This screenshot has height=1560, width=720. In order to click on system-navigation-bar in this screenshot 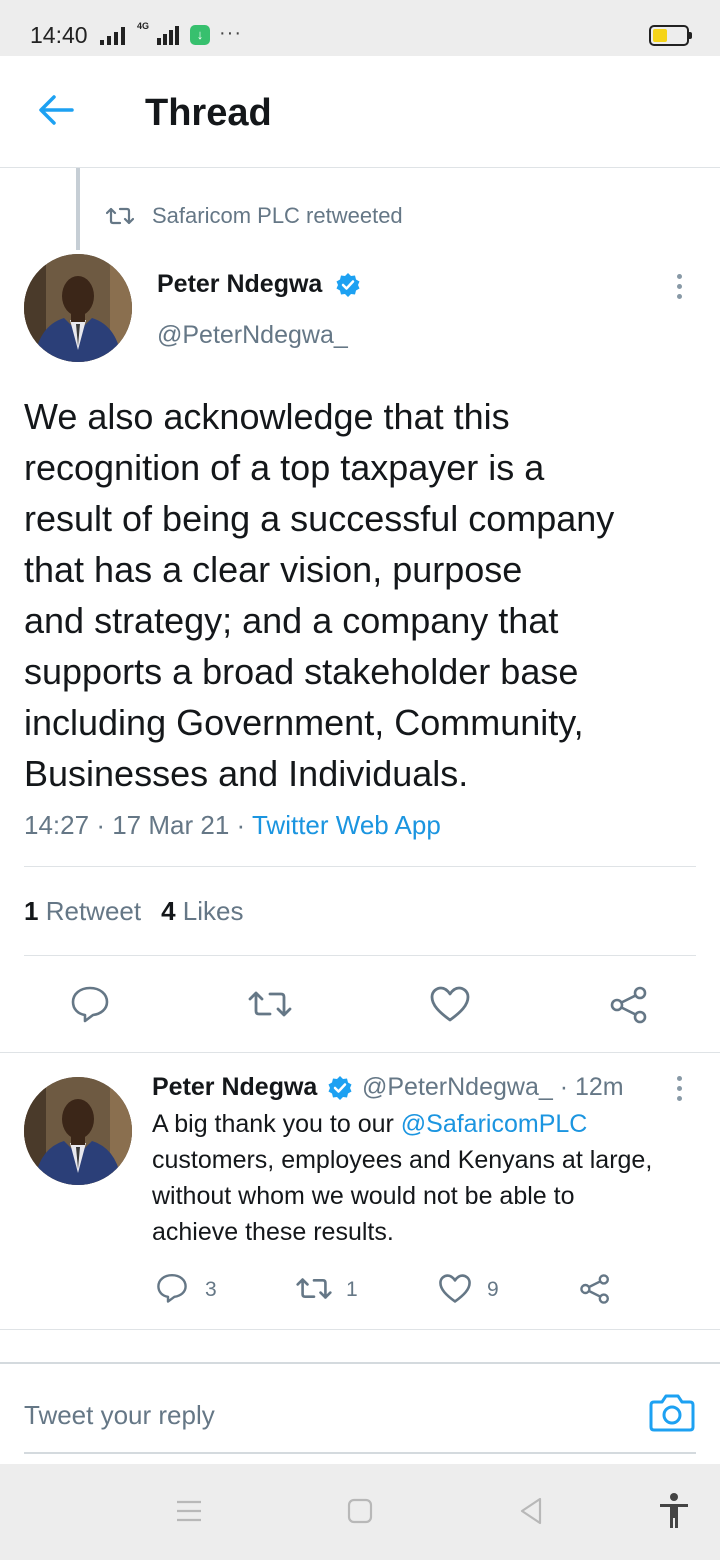, I will do `click(360, 1512)`.